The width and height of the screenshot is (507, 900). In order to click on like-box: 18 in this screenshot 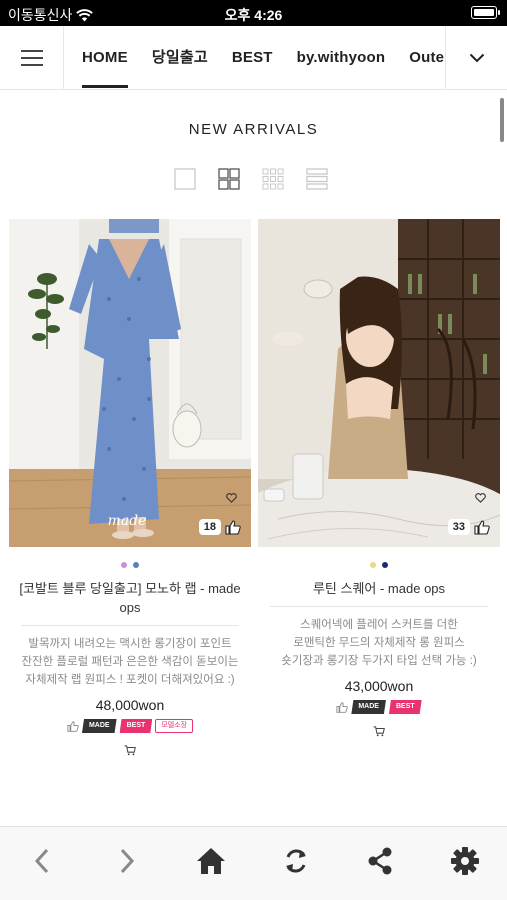, I will do `click(219, 527)`.